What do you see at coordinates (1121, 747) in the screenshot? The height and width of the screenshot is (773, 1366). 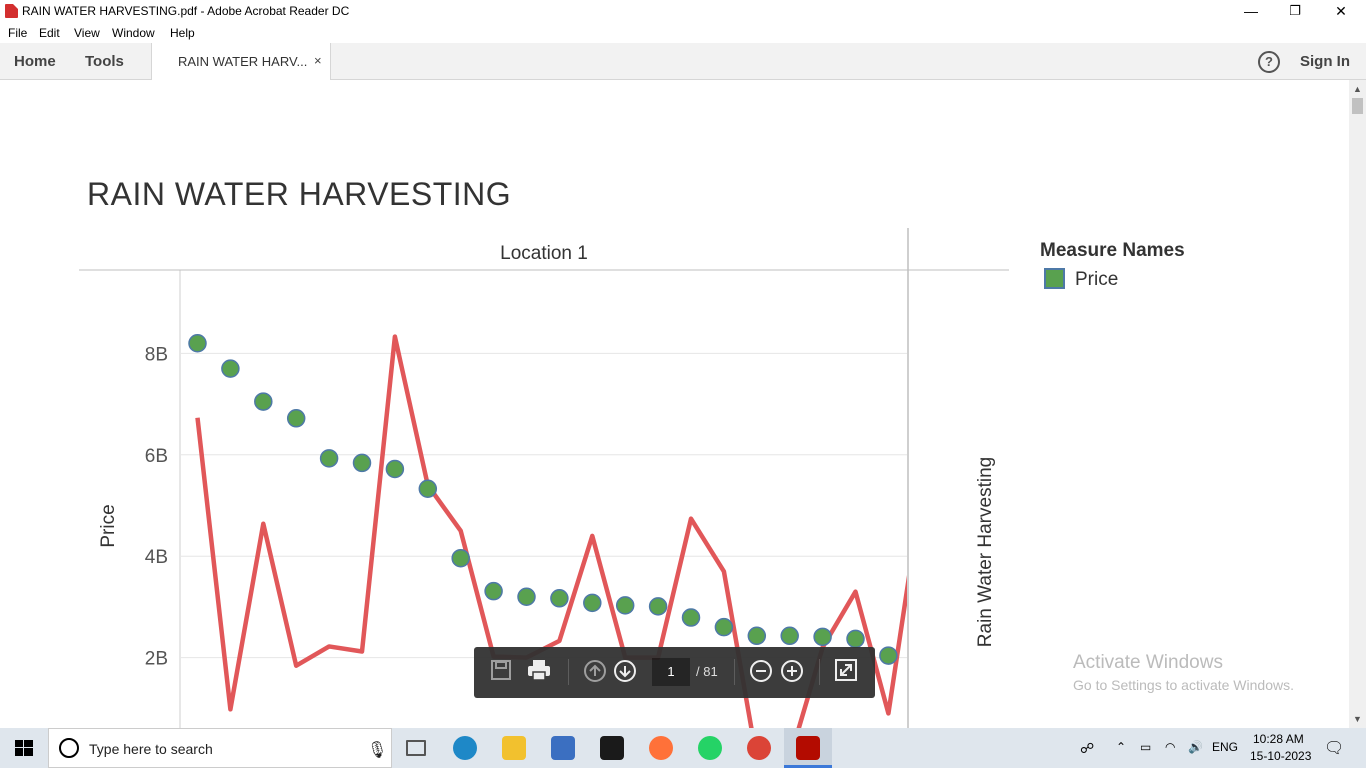 I see `chevron-up-icon: ⌃` at bounding box center [1121, 747].